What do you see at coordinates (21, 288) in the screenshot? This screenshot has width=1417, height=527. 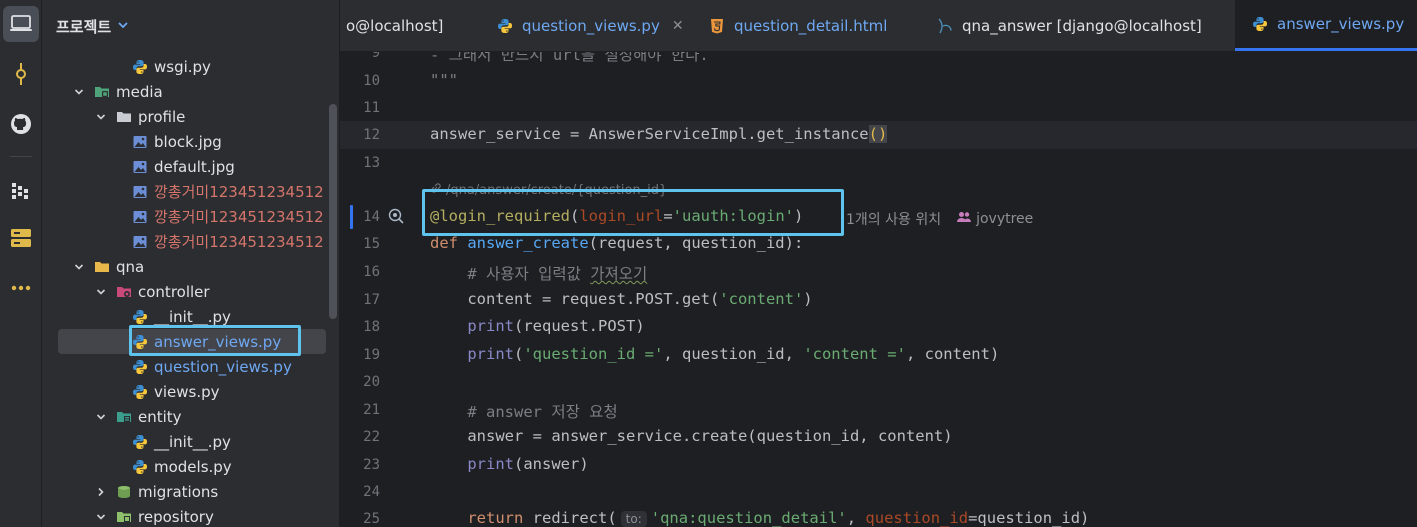 I see `more-icon` at bounding box center [21, 288].